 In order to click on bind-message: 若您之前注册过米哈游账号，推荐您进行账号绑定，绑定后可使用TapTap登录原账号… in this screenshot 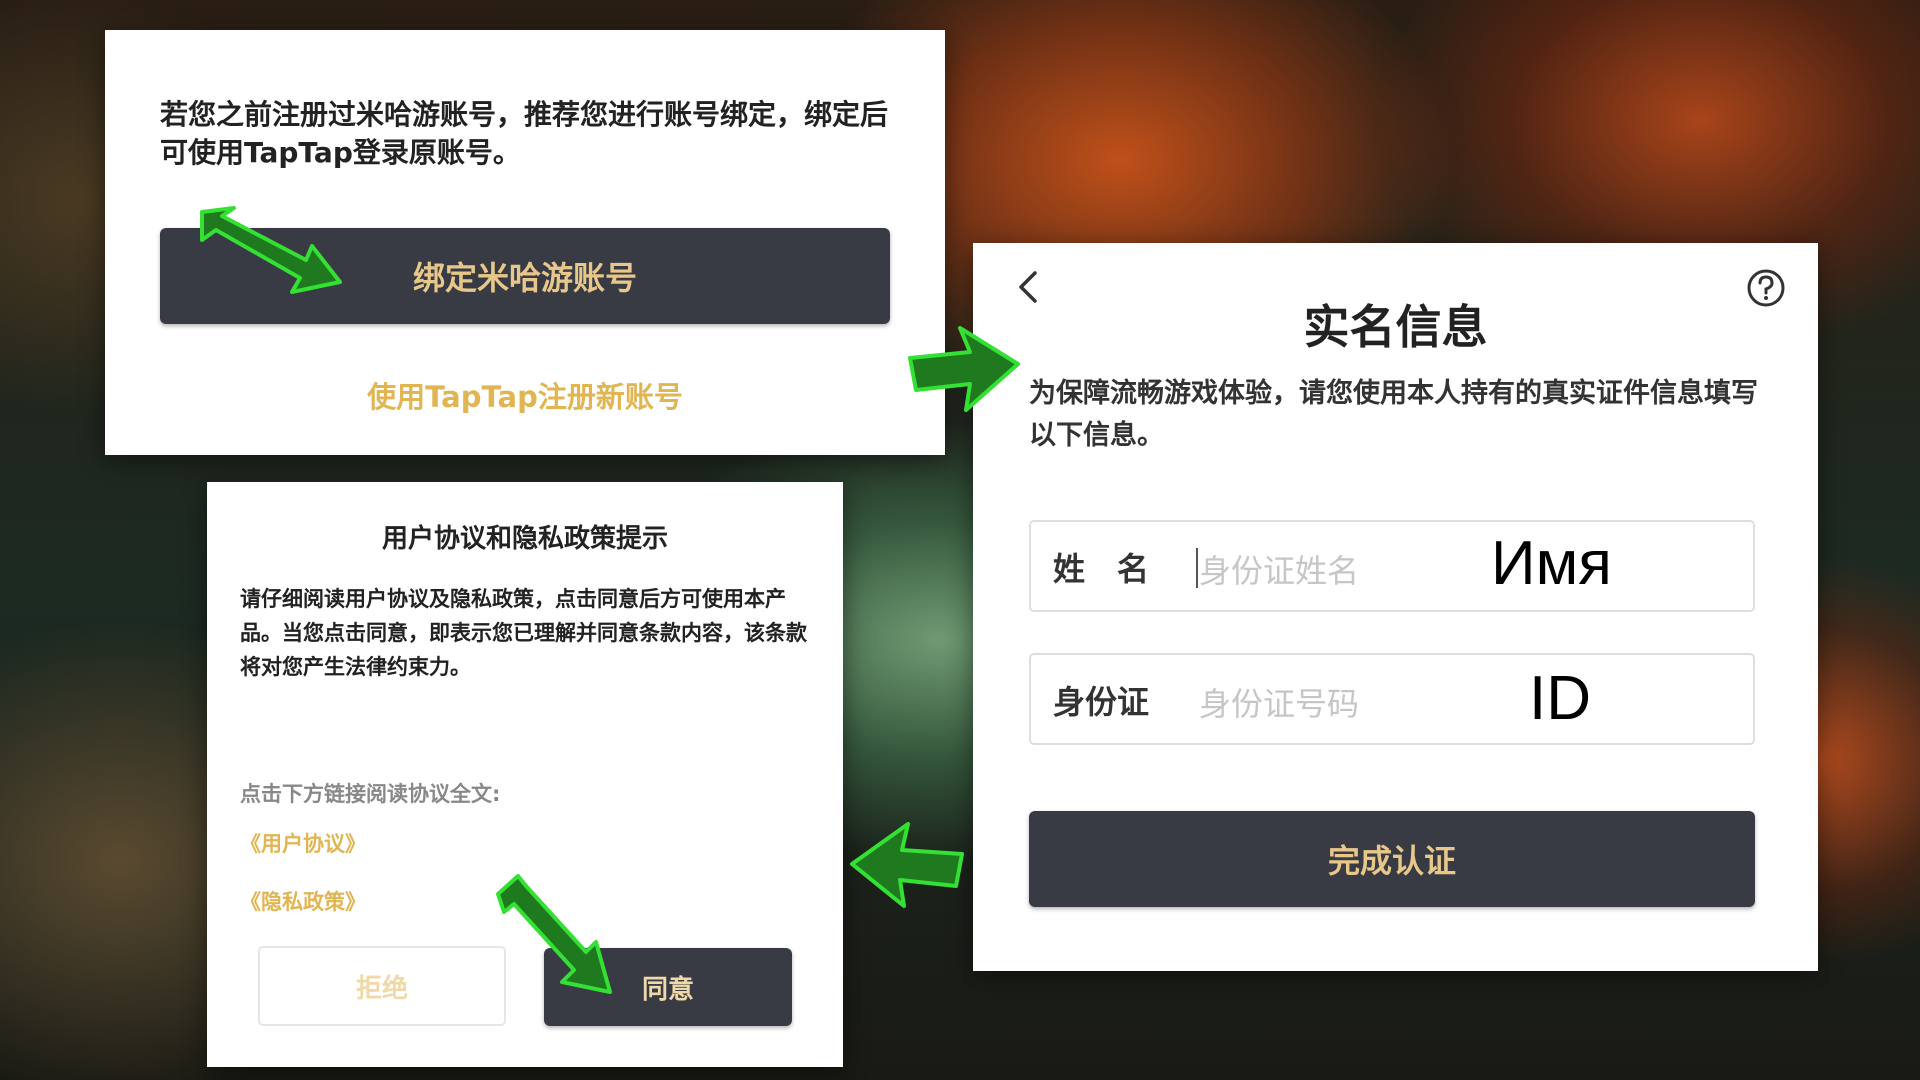, I will do `click(524, 133)`.